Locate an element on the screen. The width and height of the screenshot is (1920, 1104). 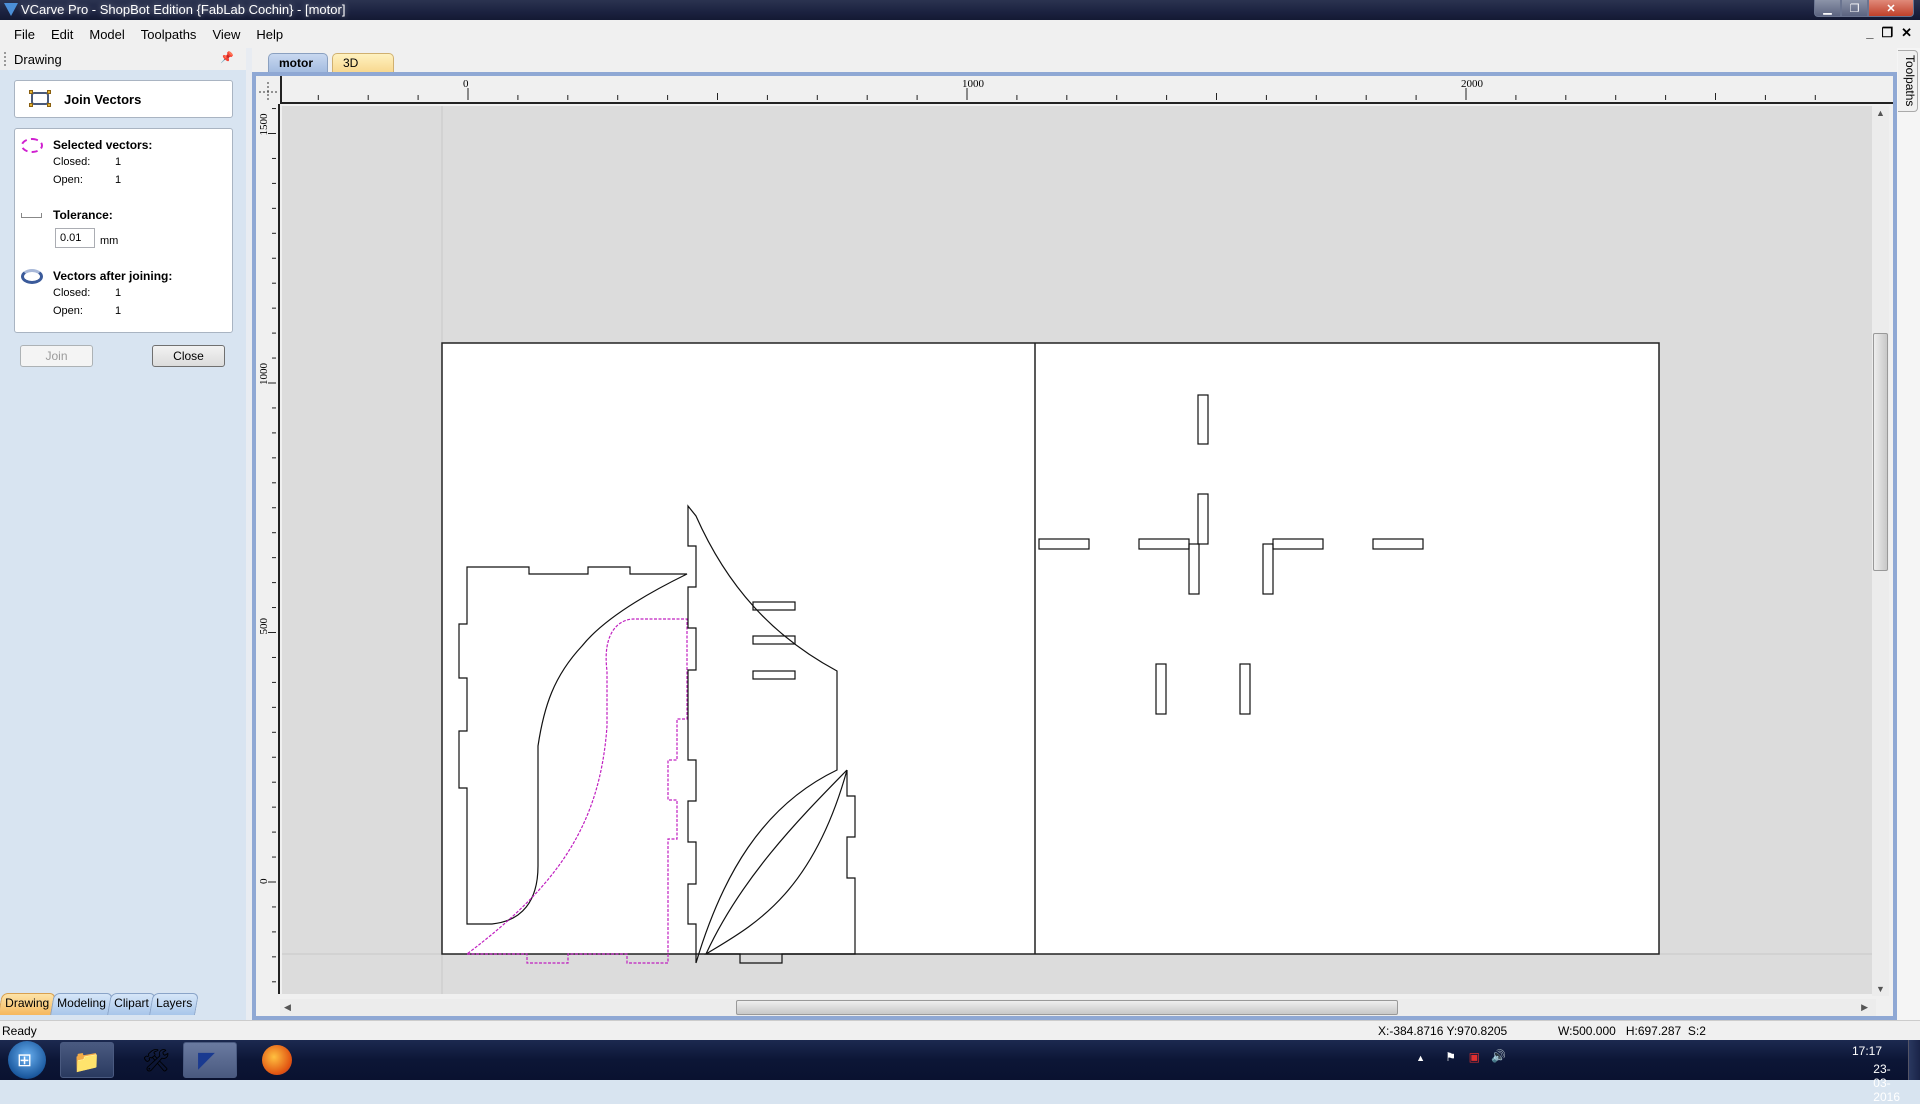
app-logo-icon is located at coordinates (11, 9).